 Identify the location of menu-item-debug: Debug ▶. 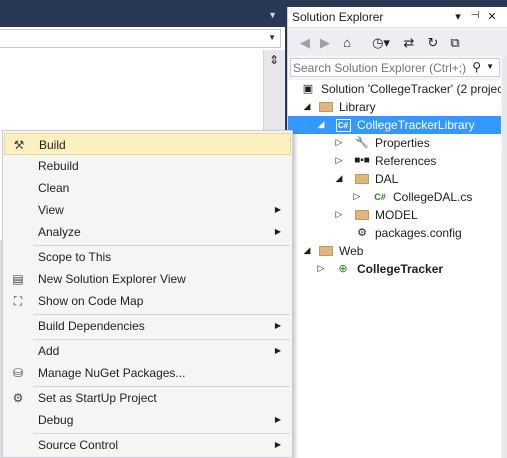
(147, 420).